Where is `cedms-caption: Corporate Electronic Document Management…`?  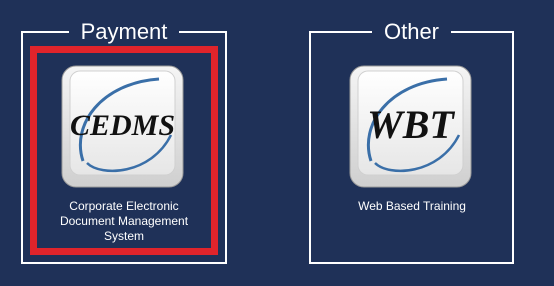
cedms-caption: Corporate Electronic Document Management… is located at coordinates (124, 221).